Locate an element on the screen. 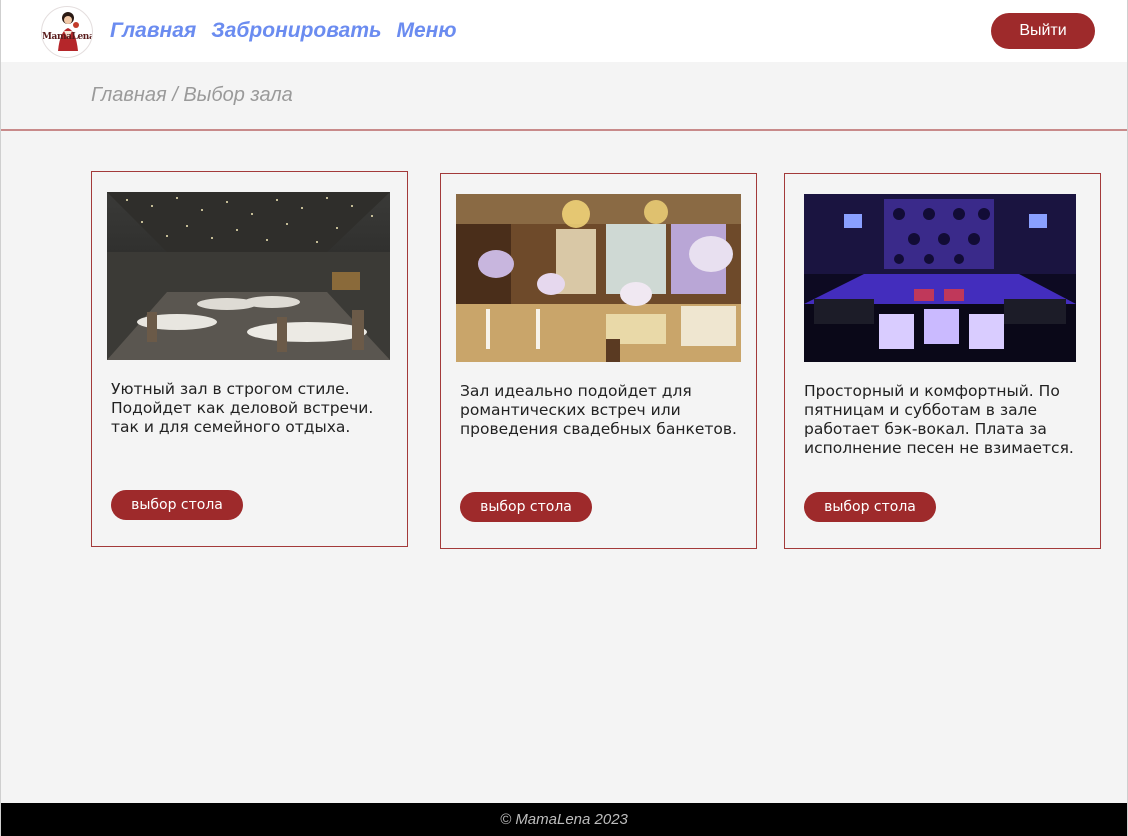 This screenshot has height=836, width=1128. nav-home: Главная is located at coordinates (153, 31).